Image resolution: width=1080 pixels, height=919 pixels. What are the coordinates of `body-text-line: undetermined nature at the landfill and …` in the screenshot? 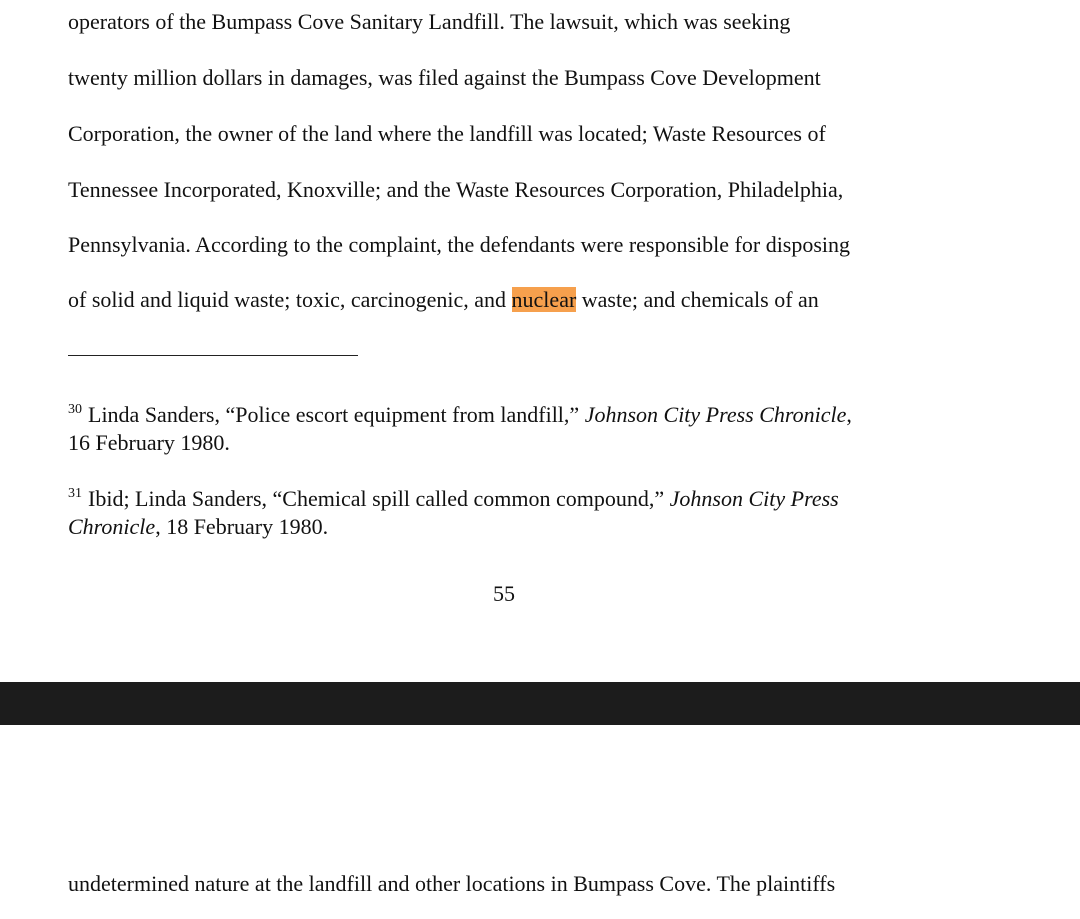 It's located at (452, 883).